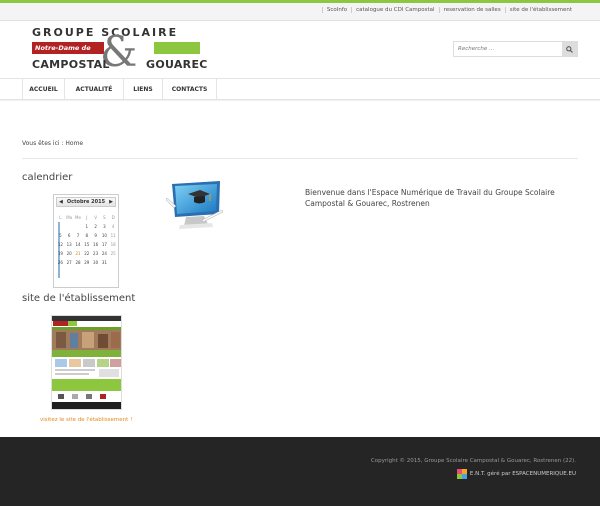  What do you see at coordinates (177, 48) in the screenshot?
I see `logo-green-tag` at bounding box center [177, 48].